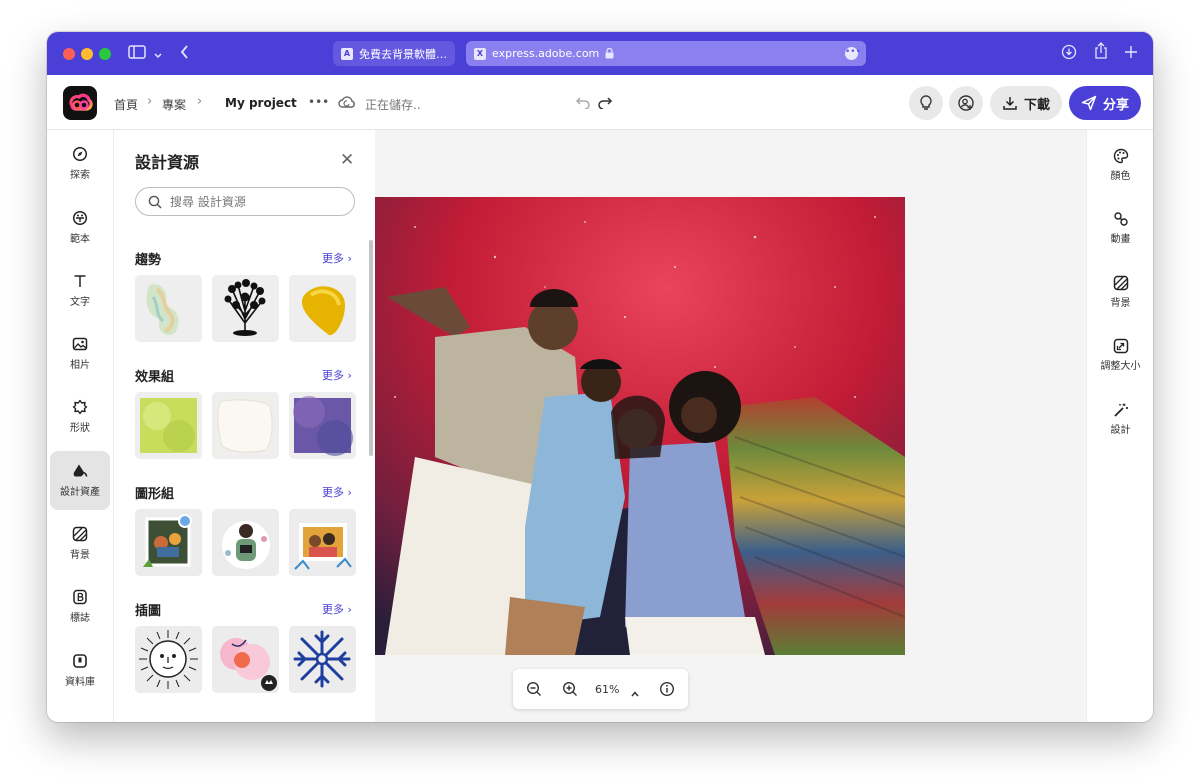 This screenshot has height=784, width=1200. I want to click on info-icon, so click(667, 691).